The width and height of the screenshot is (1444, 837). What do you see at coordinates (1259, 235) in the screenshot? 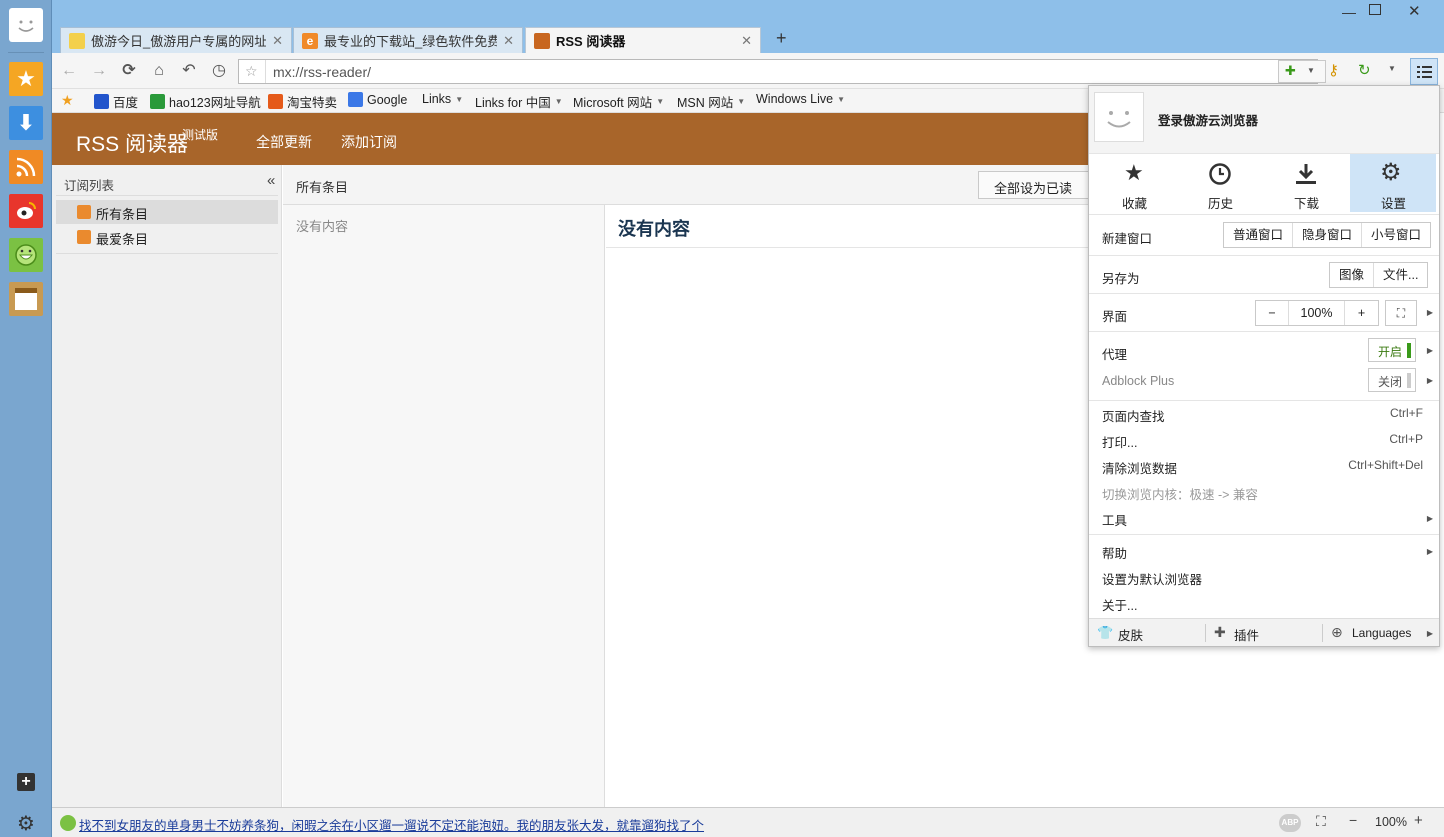
I see `normal-window-button: 普通窗口` at bounding box center [1259, 235].